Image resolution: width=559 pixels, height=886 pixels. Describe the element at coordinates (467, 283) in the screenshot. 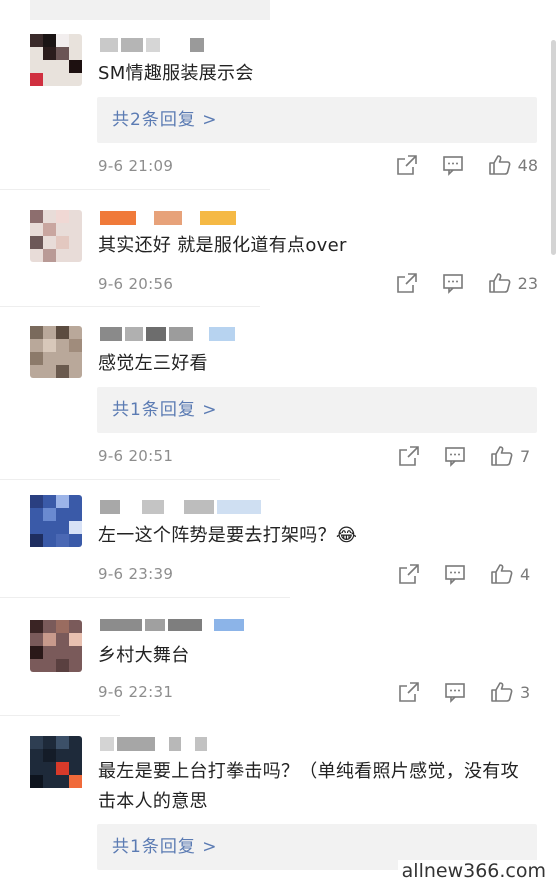

I see `comment-actions: 23` at that location.